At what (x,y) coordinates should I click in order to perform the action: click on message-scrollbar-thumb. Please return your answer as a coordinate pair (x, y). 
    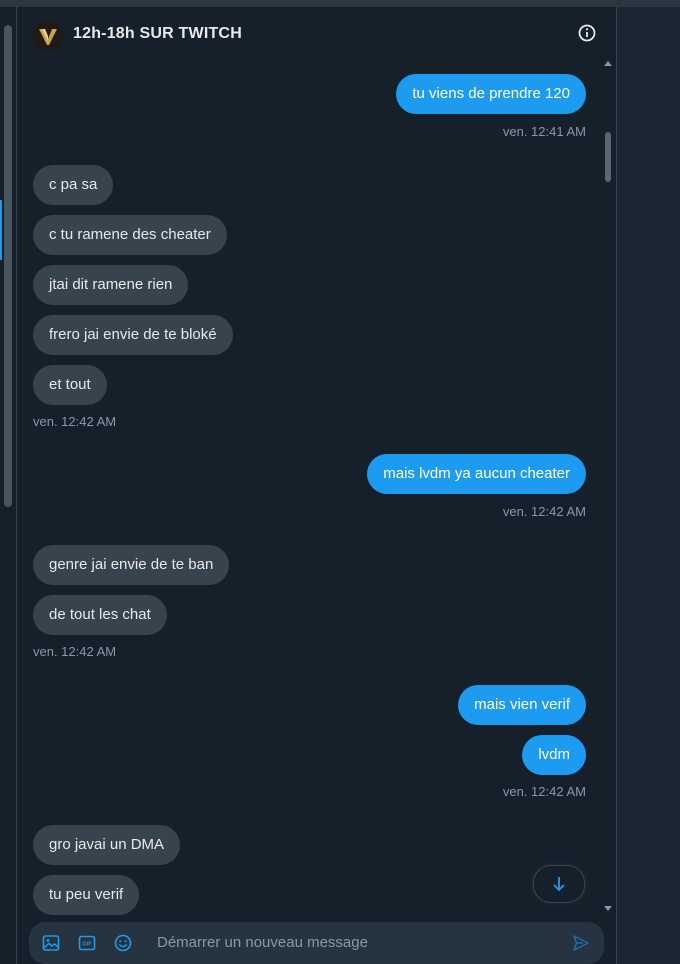
    Looking at the image, I should click on (608, 157).